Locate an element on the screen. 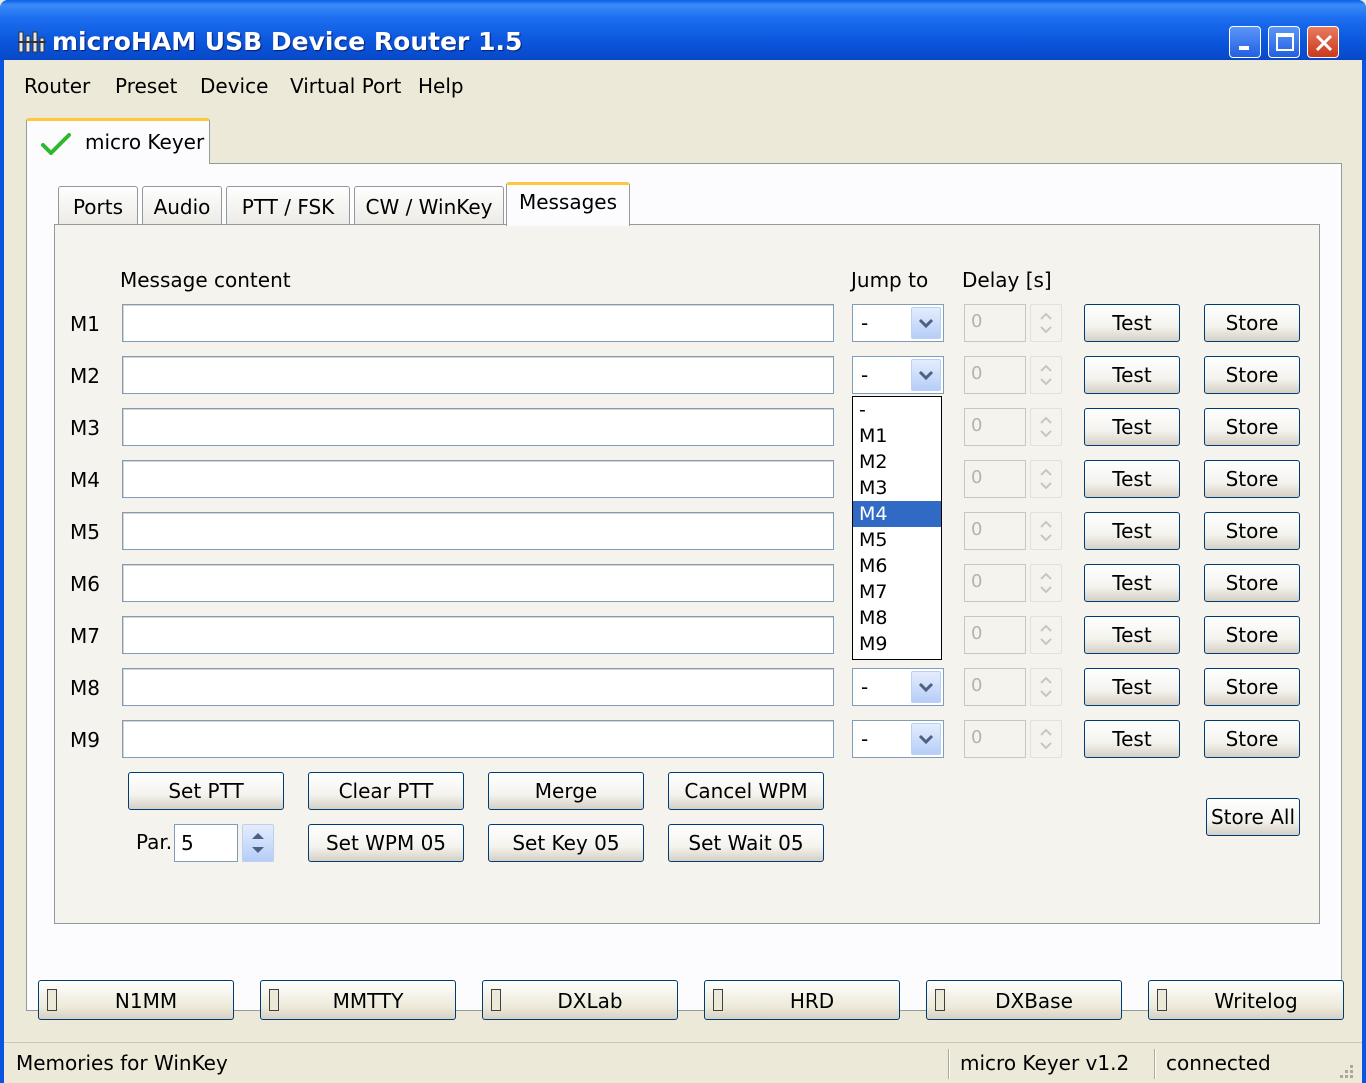  app-button: DXBase is located at coordinates (1024, 1000).